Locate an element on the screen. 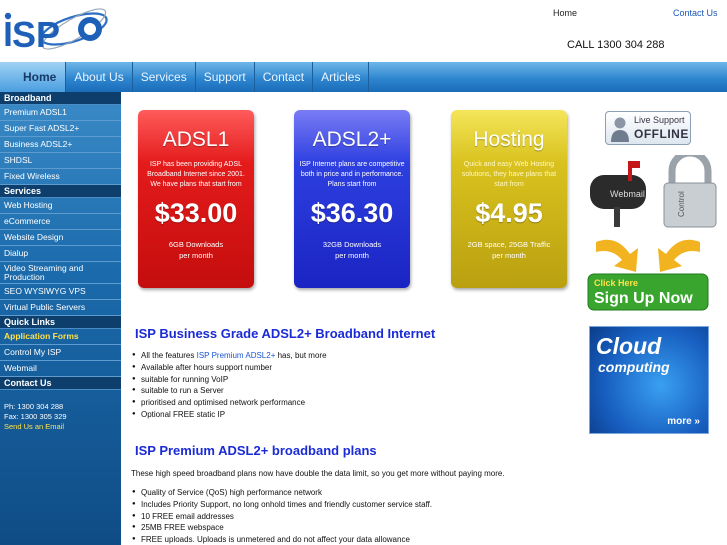 The image size is (727, 545). sidebar-heading-contact-us: Contact Us is located at coordinates (60, 383).